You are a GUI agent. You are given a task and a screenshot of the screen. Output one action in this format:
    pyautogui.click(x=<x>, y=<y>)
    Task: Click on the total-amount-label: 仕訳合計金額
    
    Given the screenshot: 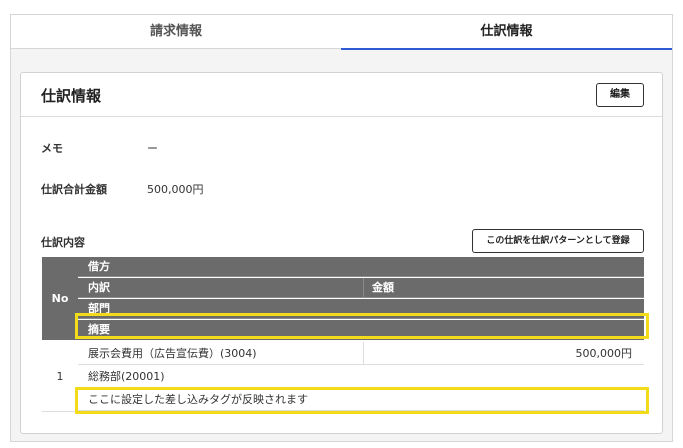 What is the action you would take?
    pyautogui.click(x=74, y=189)
    